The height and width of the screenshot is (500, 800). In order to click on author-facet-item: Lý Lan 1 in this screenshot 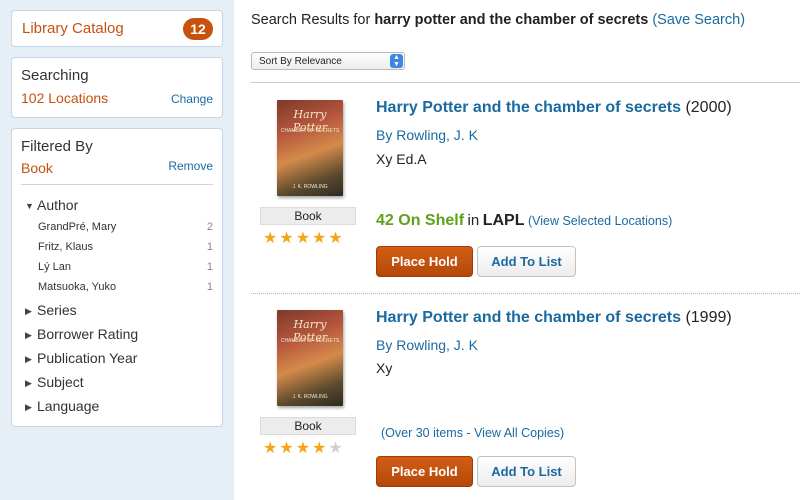, I will do `click(125, 267)`.